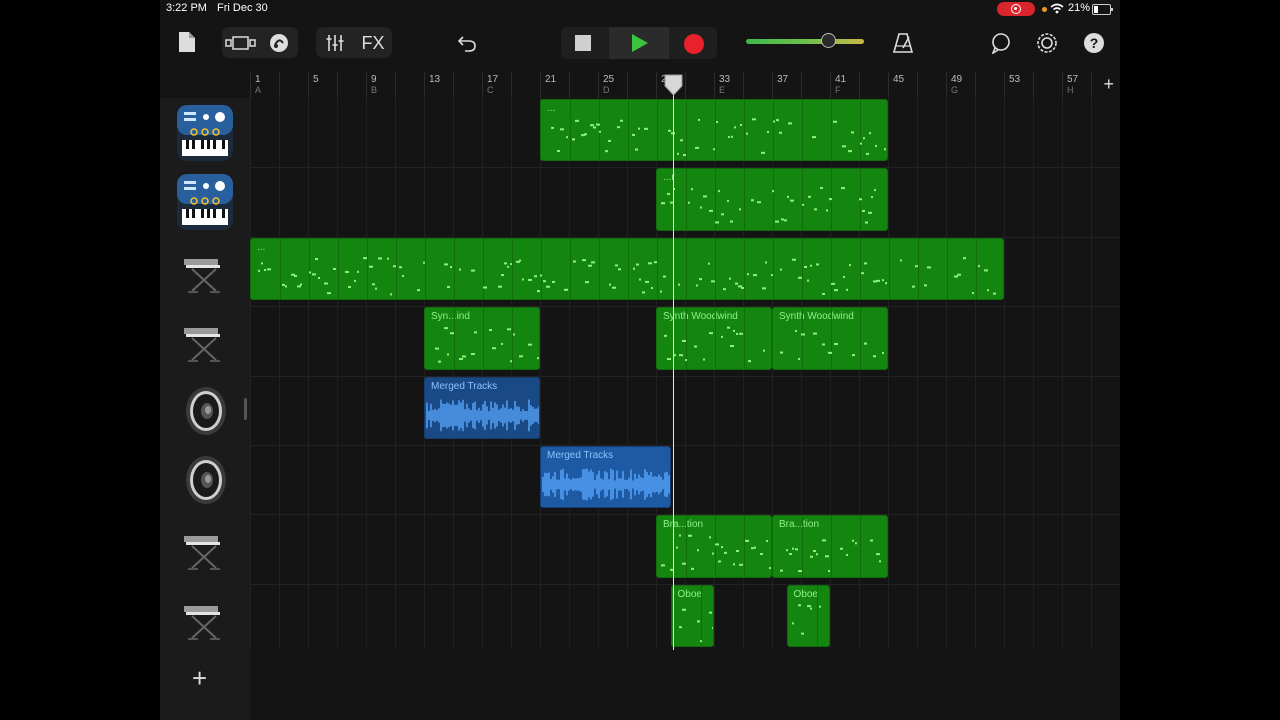 The width and height of the screenshot is (1280, 720). Describe the element at coordinates (673, 85) in the screenshot. I see `playhead-handle-icon` at that location.